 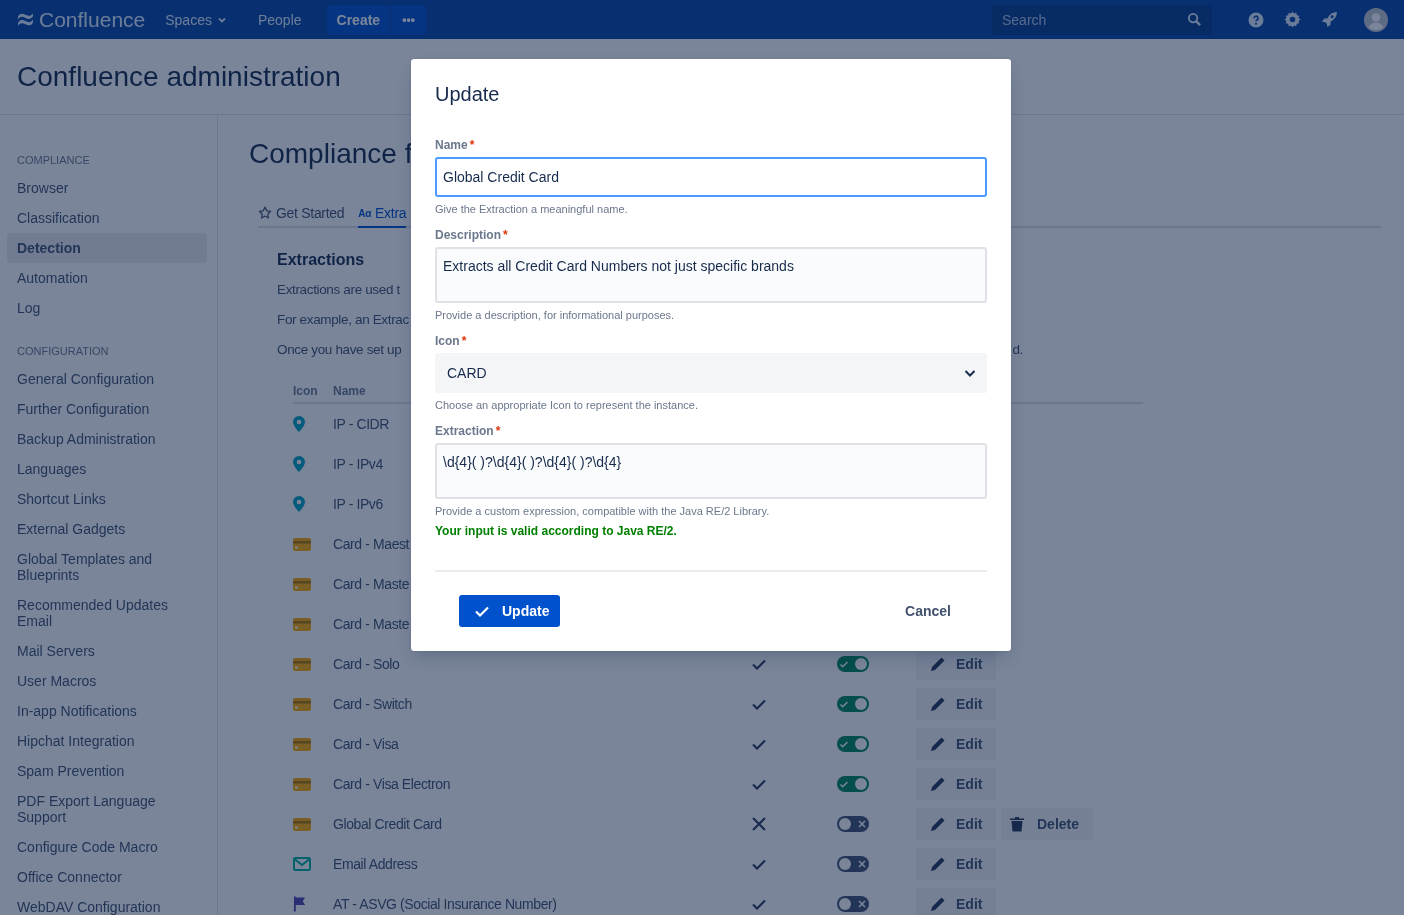 What do you see at coordinates (375, 864) in the screenshot?
I see `table-cell: Email Address` at bounding box center [375, 864].